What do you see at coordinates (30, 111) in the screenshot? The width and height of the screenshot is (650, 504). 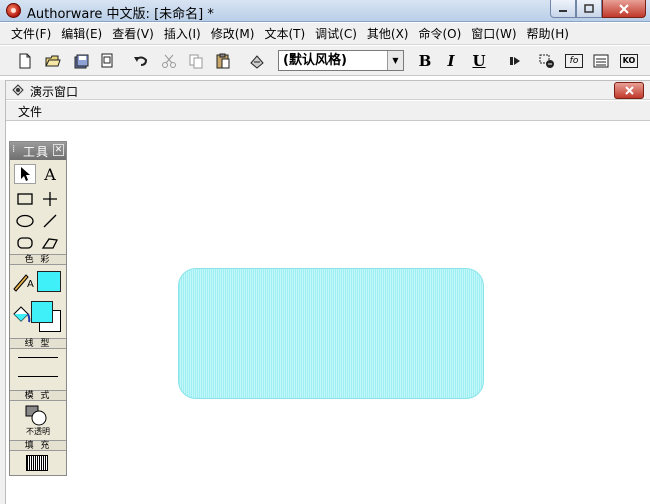 I see `presentation-menu-file: 文件` at bounding box center [30, 111].